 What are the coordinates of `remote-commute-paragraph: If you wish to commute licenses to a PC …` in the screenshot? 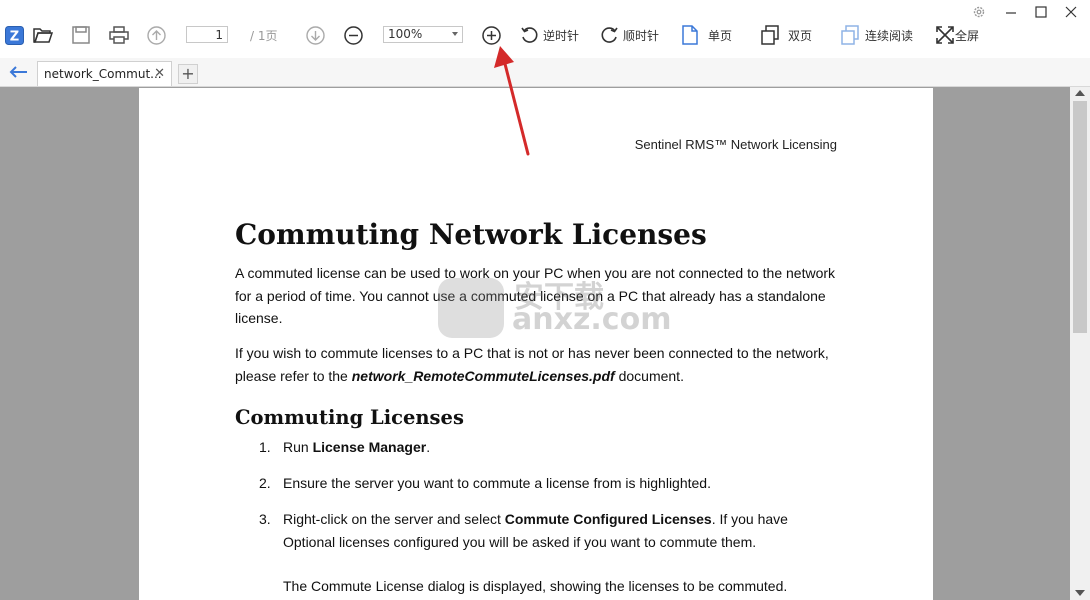 It's located at (537, 364).